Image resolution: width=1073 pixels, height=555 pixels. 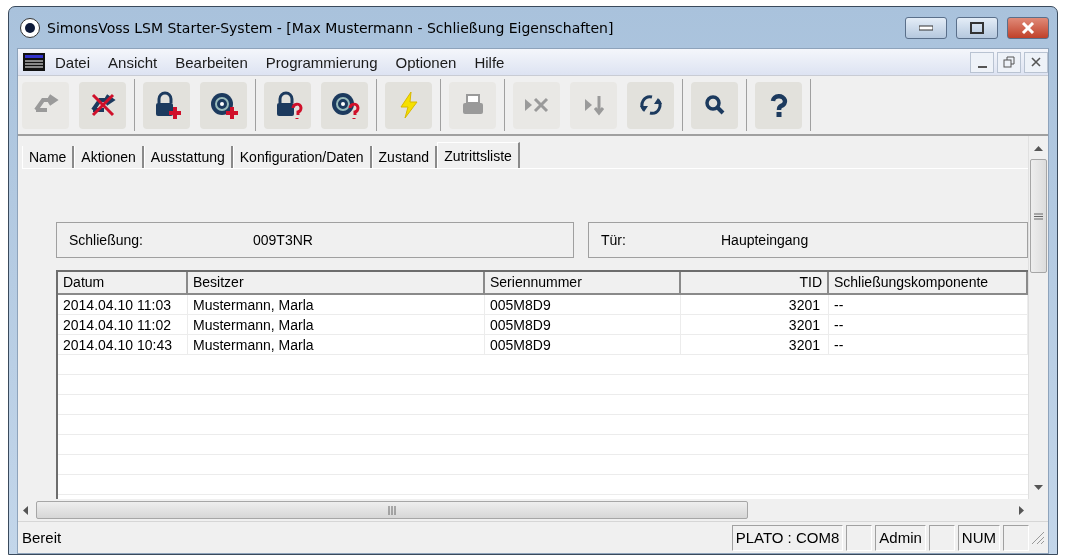 What do you see at coordinates (123, 305) in the screenshot?
I see `table-cell: 2014.04.10 11:03` at bounding box center [123, 305].